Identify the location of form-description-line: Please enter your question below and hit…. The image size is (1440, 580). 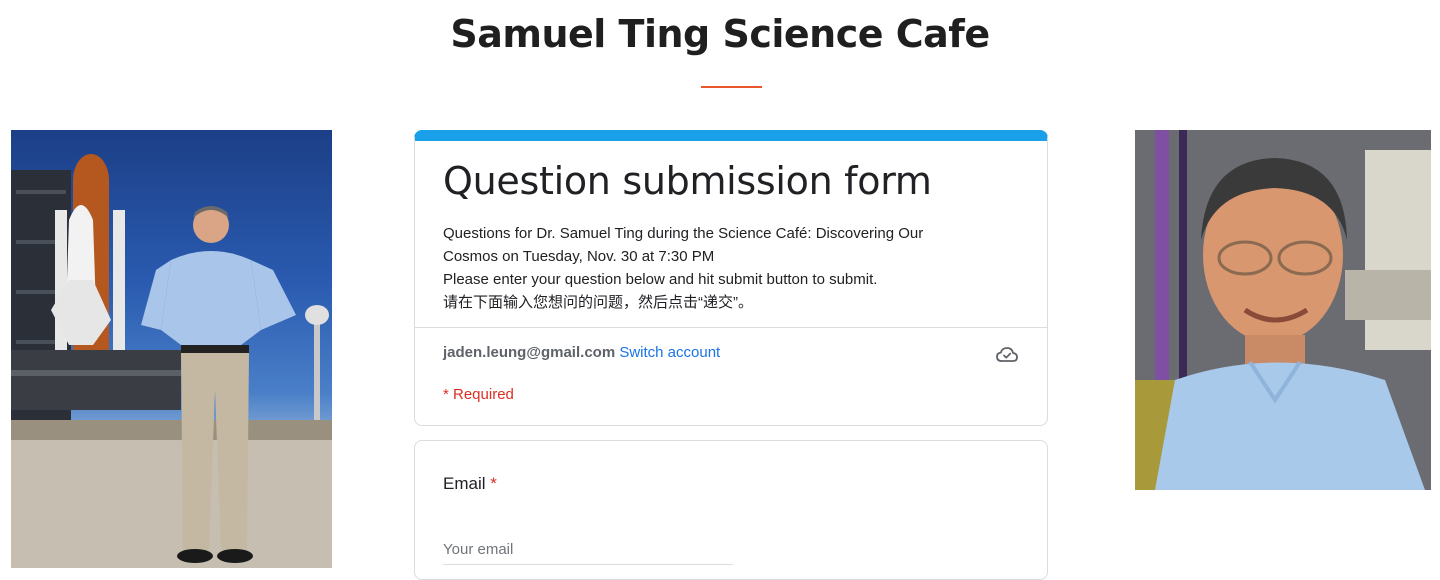
(660, 279).